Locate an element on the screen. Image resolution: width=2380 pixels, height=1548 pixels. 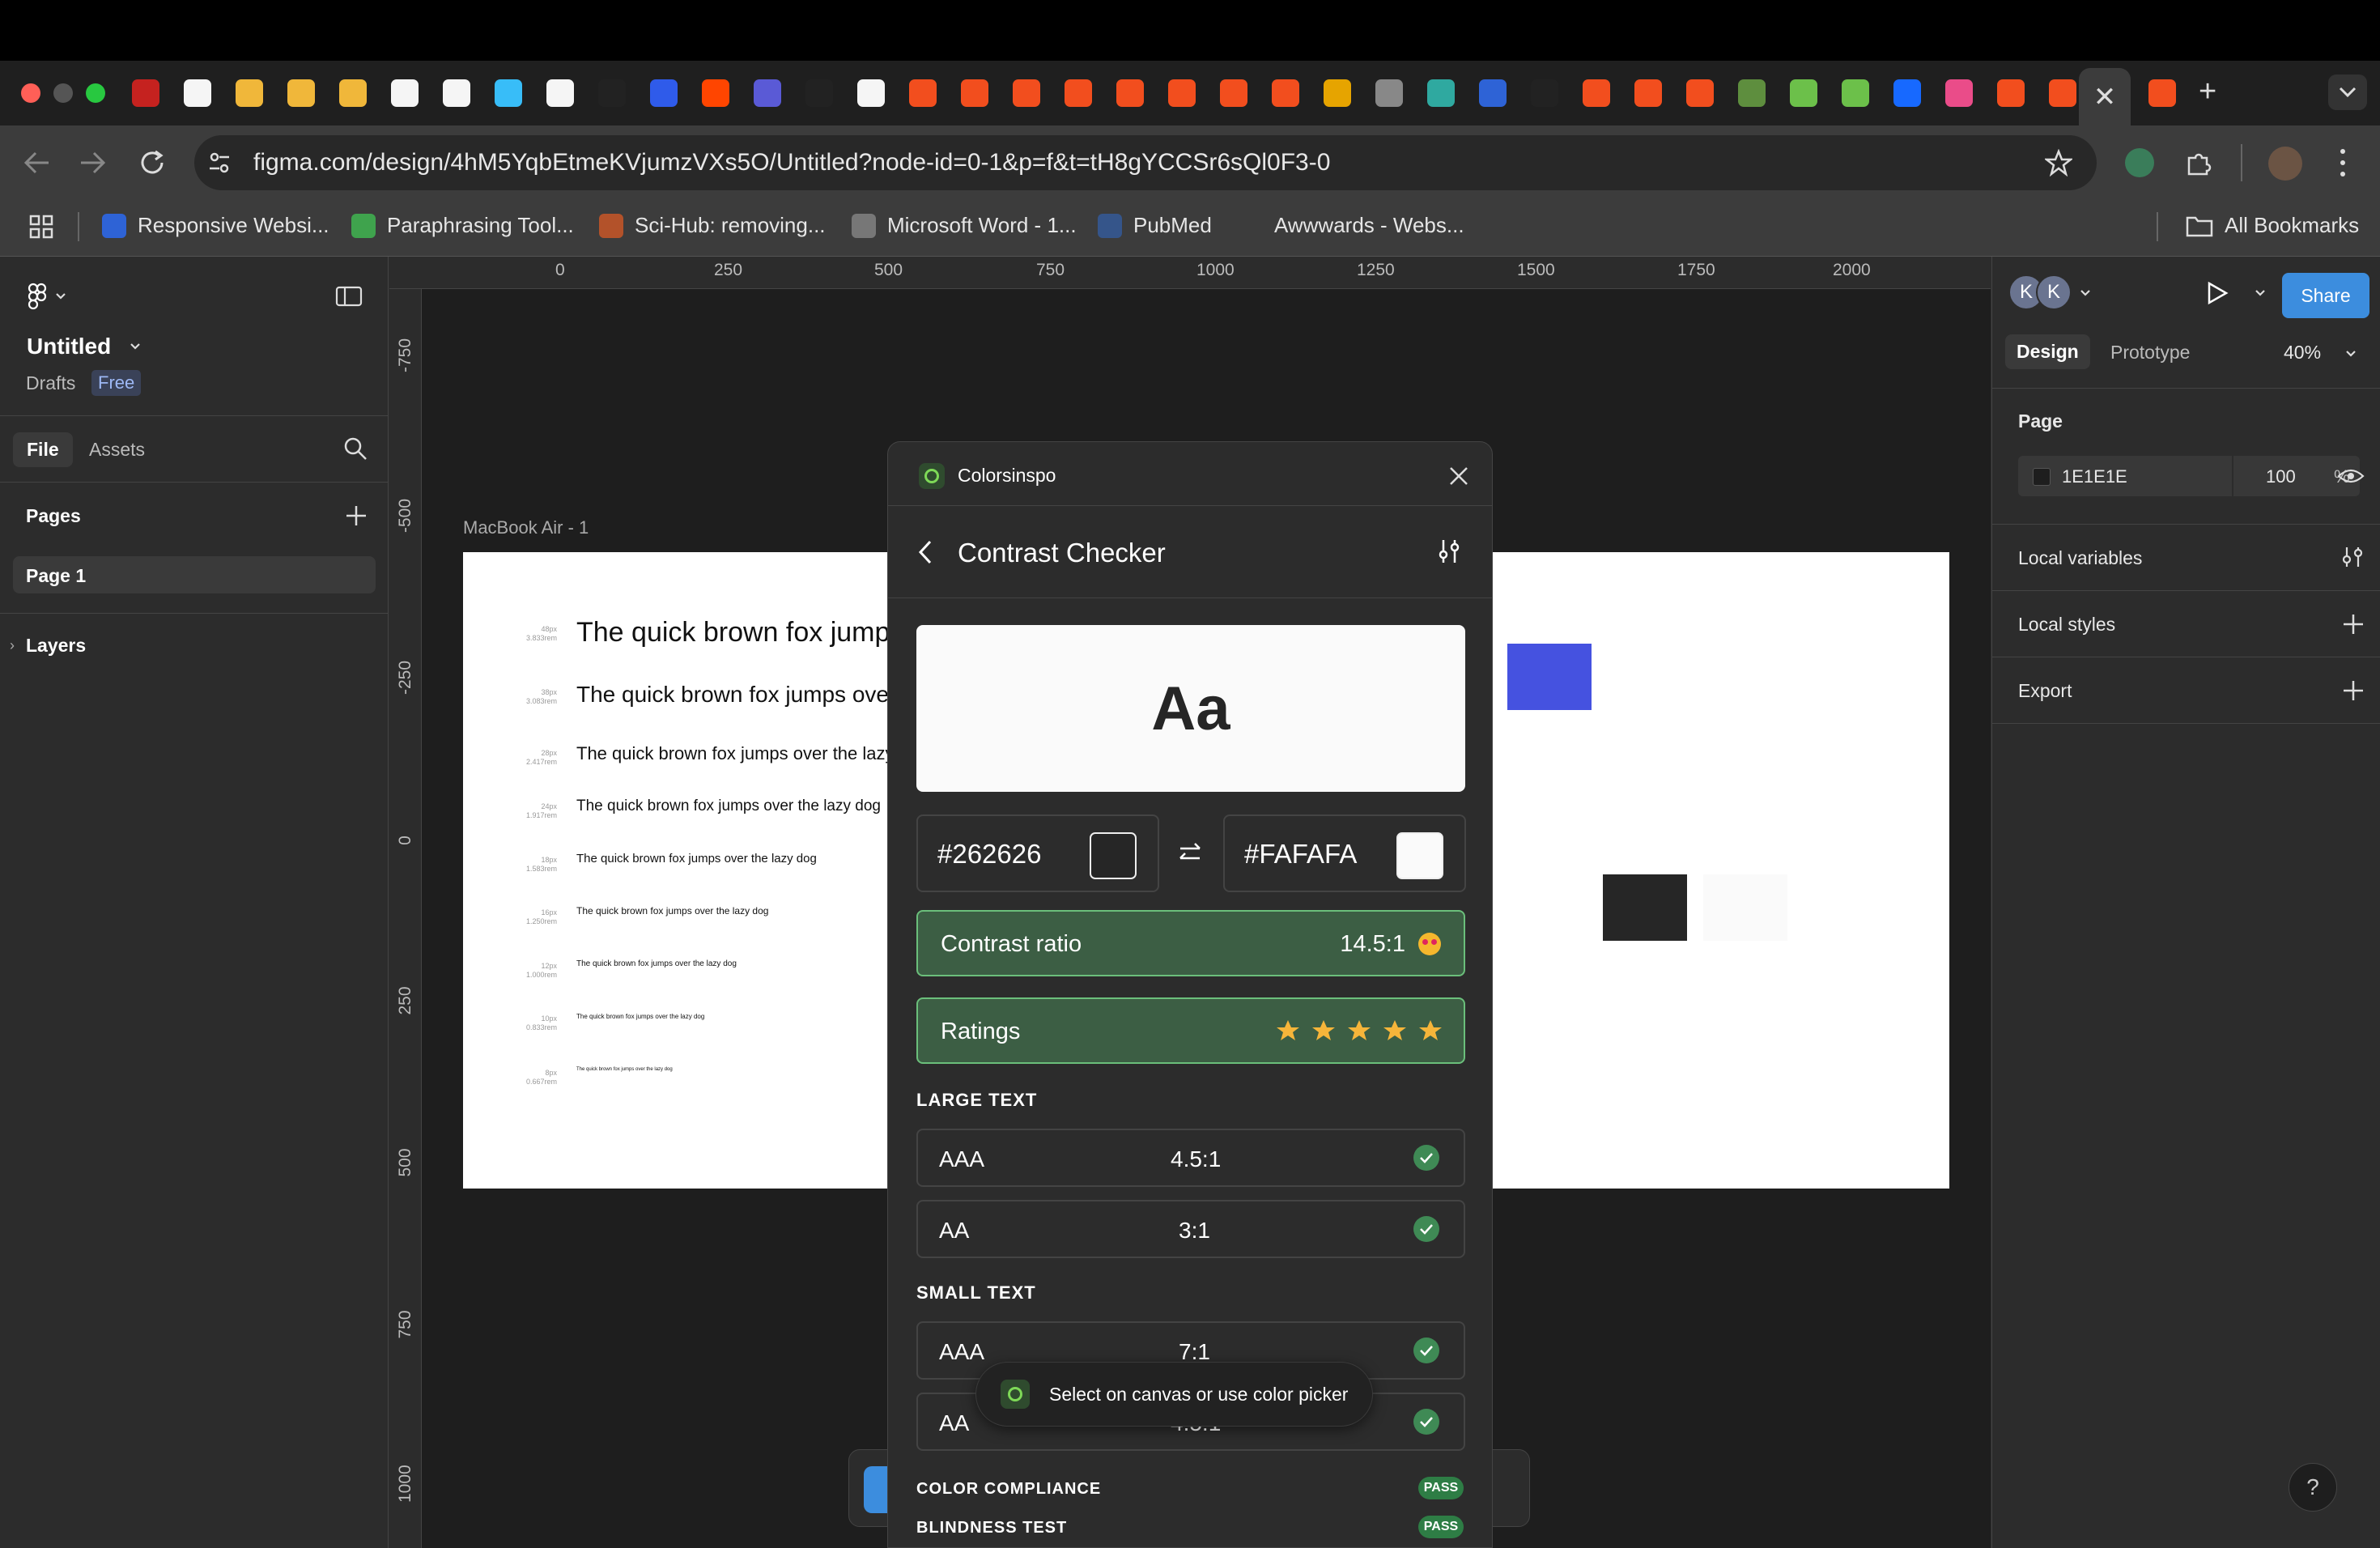
tab-search-button is located at coordinates (2347, 92).